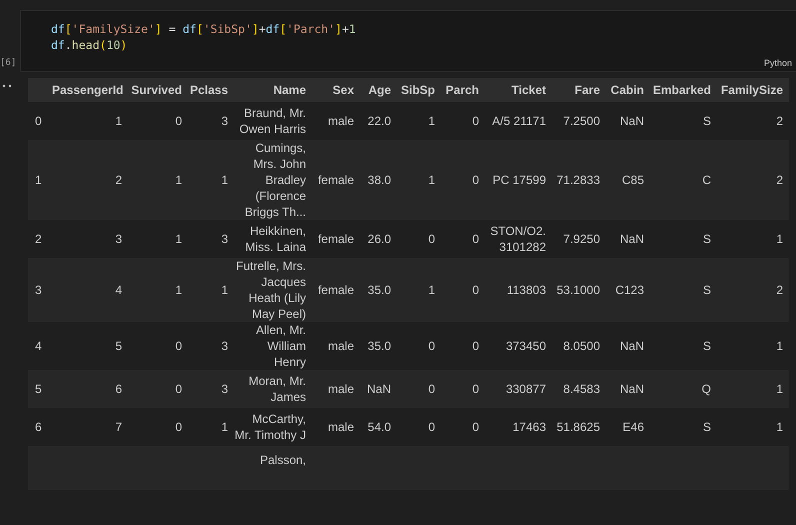 The image size is (796, 525). I want to click on table-cell: C123, so click(629, 290).